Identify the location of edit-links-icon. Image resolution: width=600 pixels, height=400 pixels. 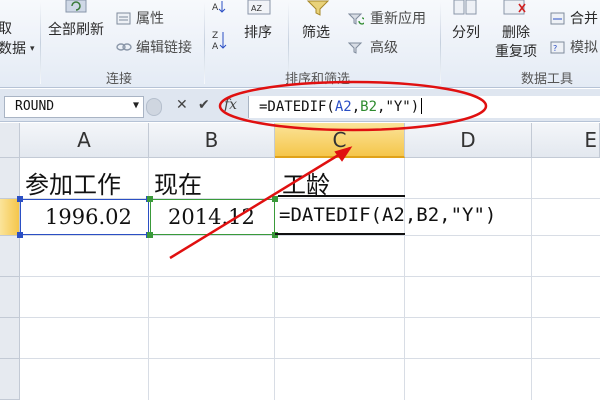
(124, 47).